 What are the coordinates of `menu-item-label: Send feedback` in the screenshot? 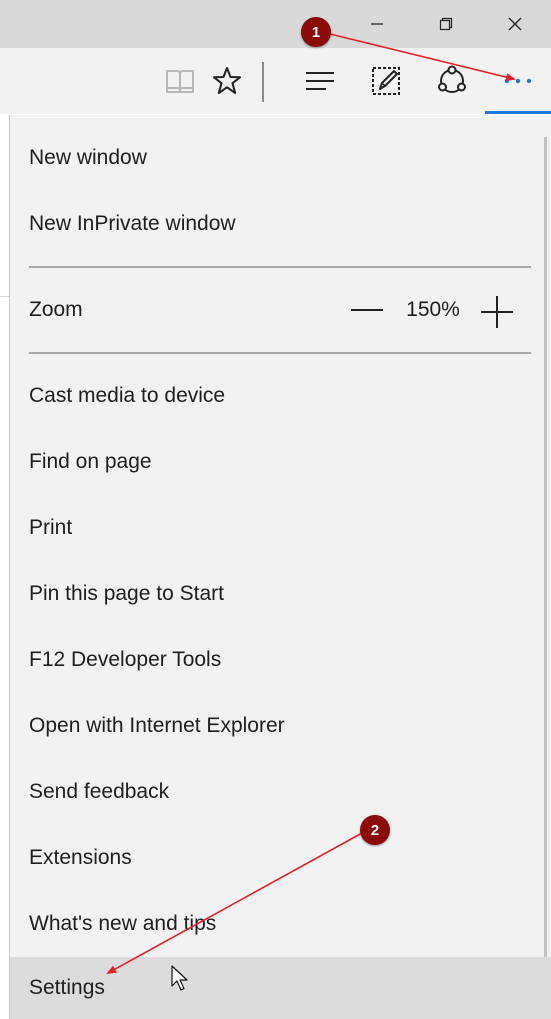 It's located at (99, 791).